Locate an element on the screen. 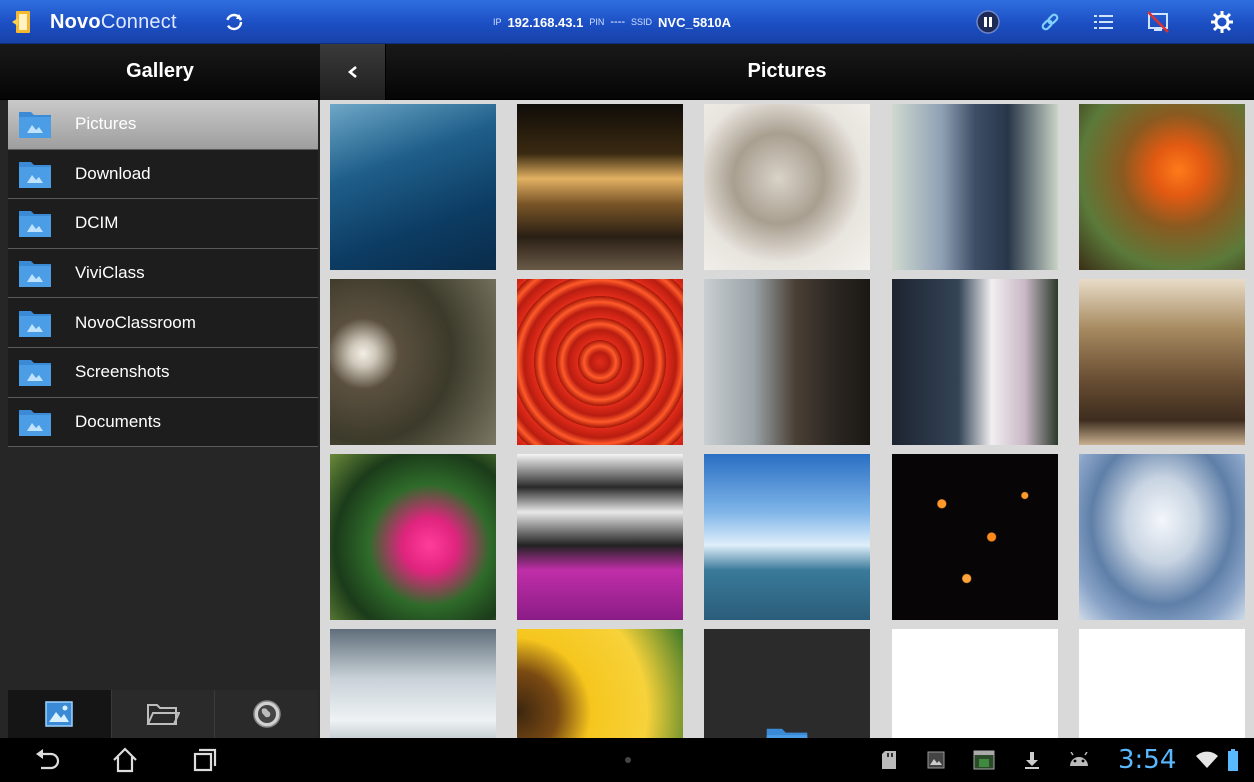 This screenshot has width=1254, height=782. pin-value: ---- is located at coordinates (618, 22).